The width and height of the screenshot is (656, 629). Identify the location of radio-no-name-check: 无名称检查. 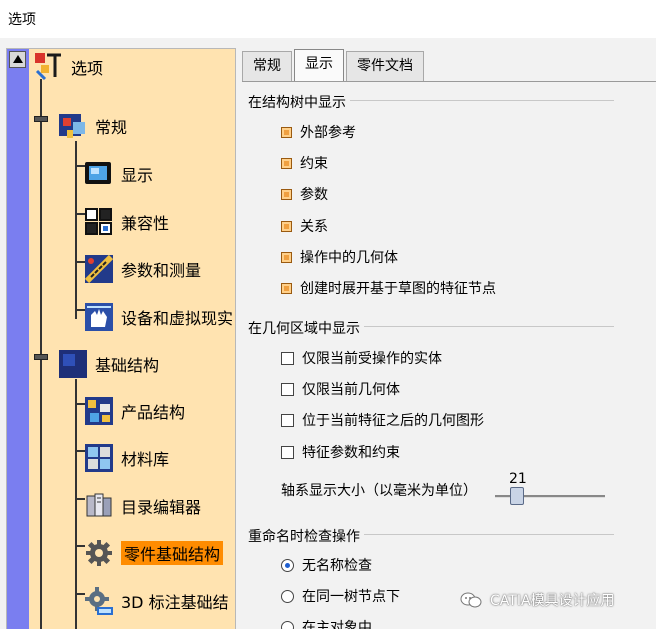
(326, 565).